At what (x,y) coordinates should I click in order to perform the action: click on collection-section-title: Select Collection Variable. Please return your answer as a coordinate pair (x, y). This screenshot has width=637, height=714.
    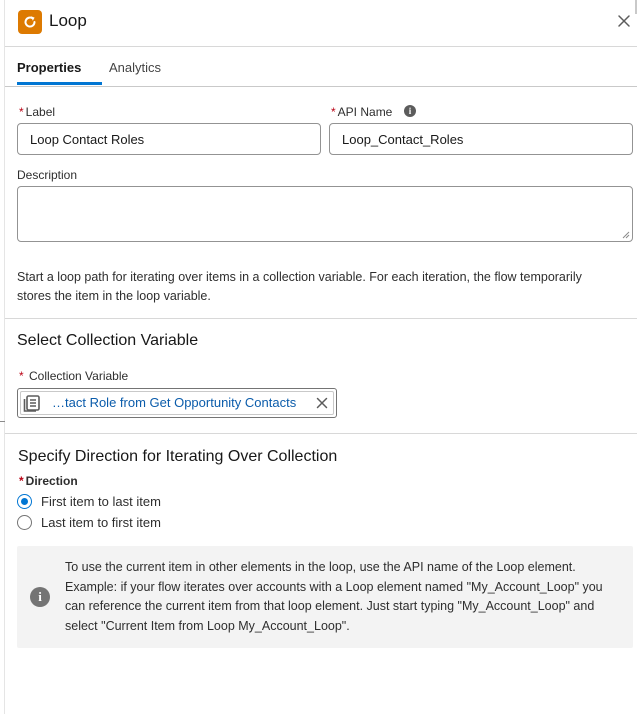
    Looking at the image, I should click on (108, 340).